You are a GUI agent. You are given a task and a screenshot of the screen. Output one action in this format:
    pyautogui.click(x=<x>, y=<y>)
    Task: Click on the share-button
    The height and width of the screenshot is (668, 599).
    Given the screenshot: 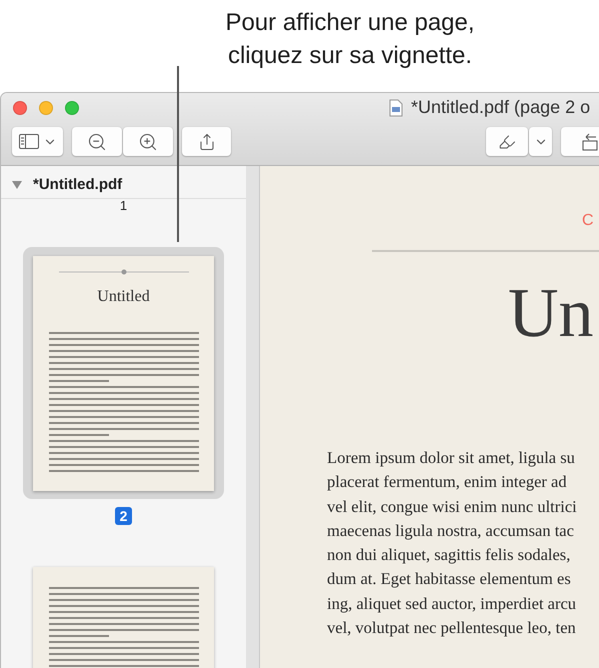 What is the action you would take?
    pyautogui.click(x=206, y=141)
    